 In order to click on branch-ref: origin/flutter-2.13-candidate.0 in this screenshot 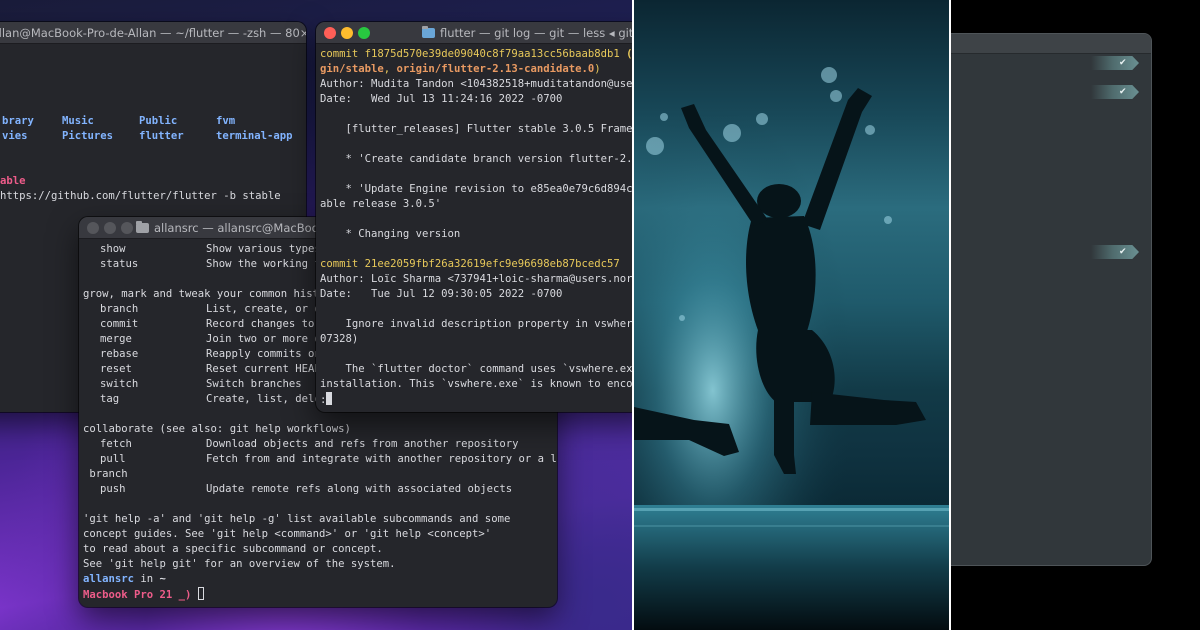, I will do `click(495, 69)`.